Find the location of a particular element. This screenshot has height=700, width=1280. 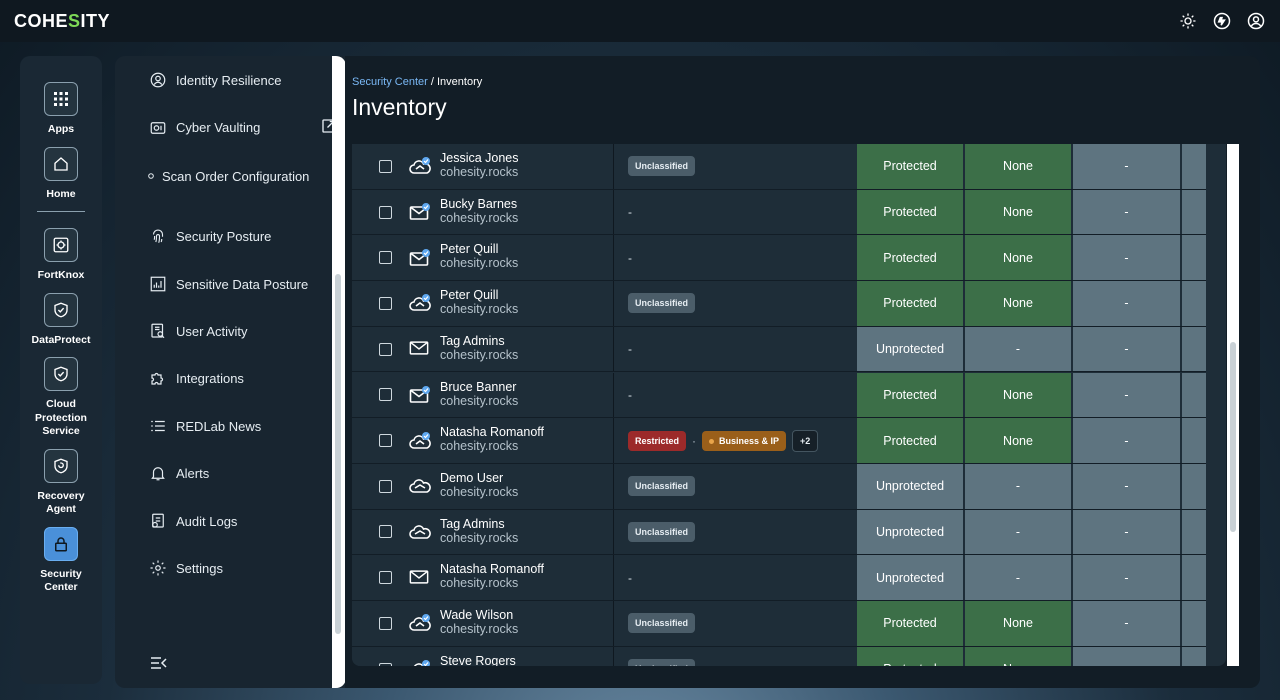

sidebar-item-cyber-vaulting: Cyber Vaulting is located at coordinates (243, 127).